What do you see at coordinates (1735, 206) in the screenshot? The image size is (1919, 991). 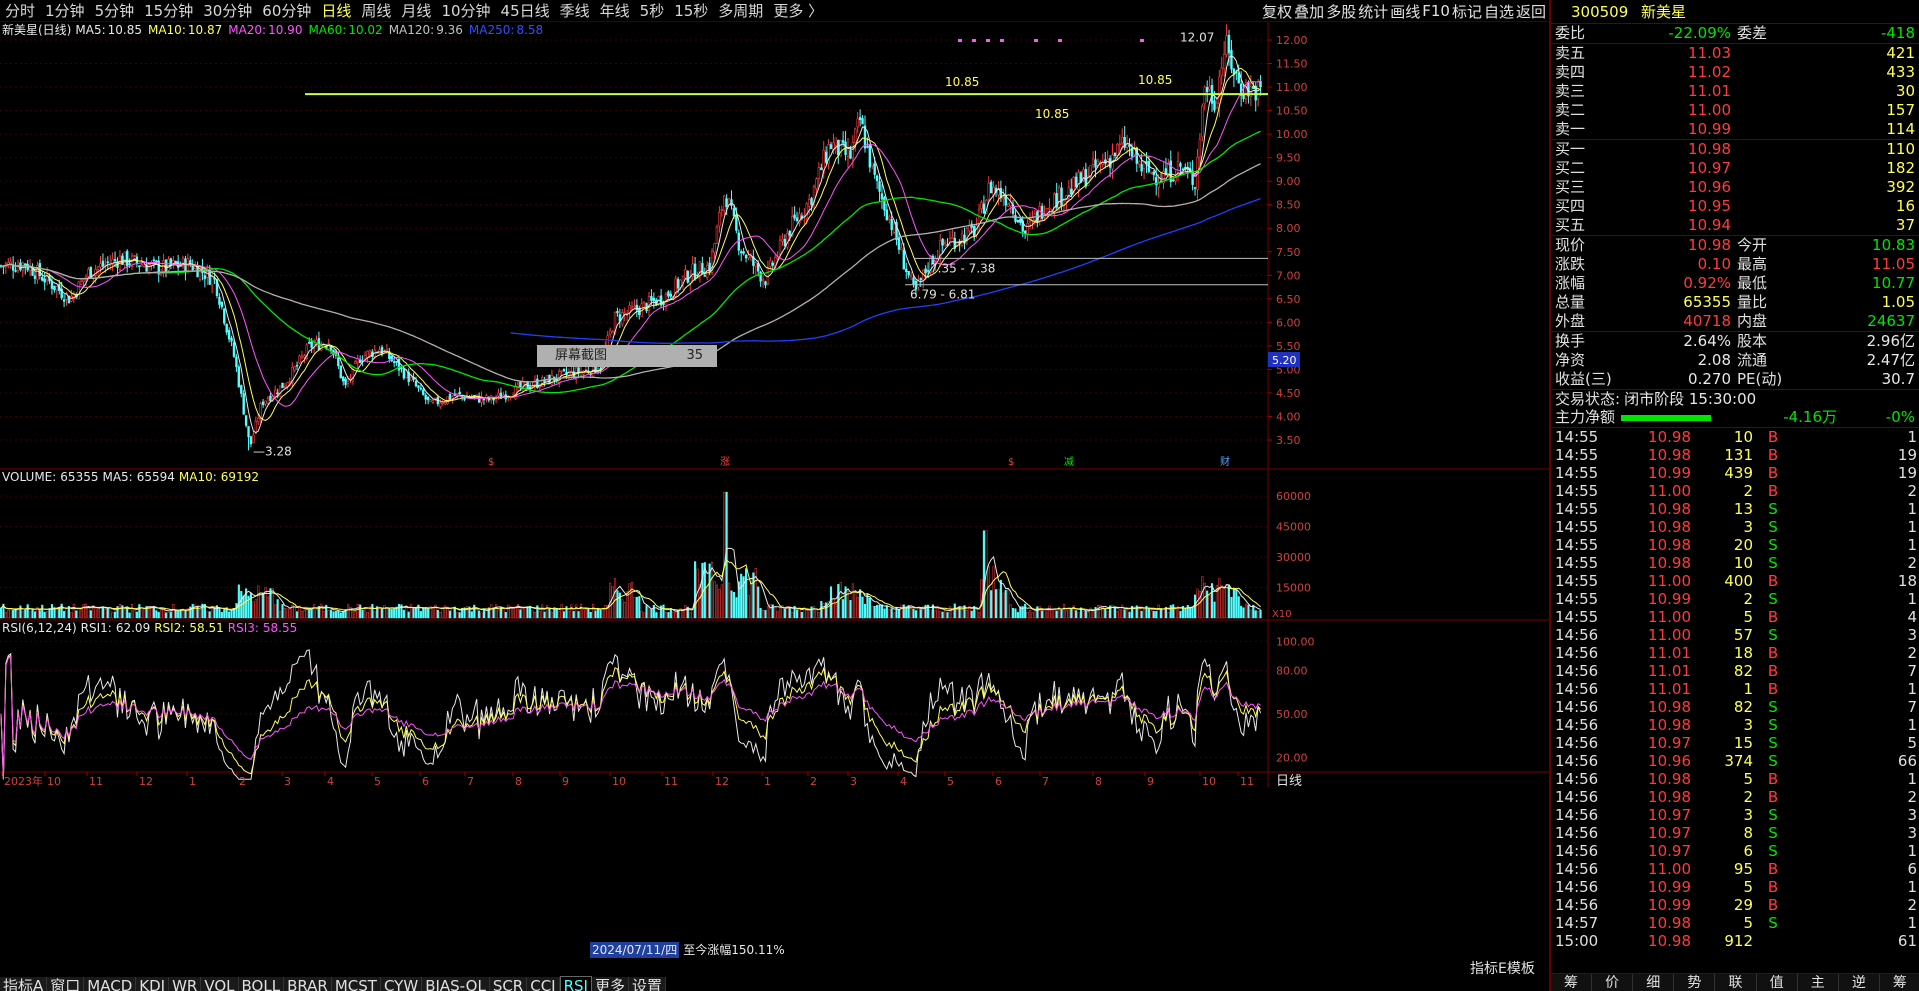 I see `bids-level-3: 买四 10.95 16` at bounding box center [1735, 206].